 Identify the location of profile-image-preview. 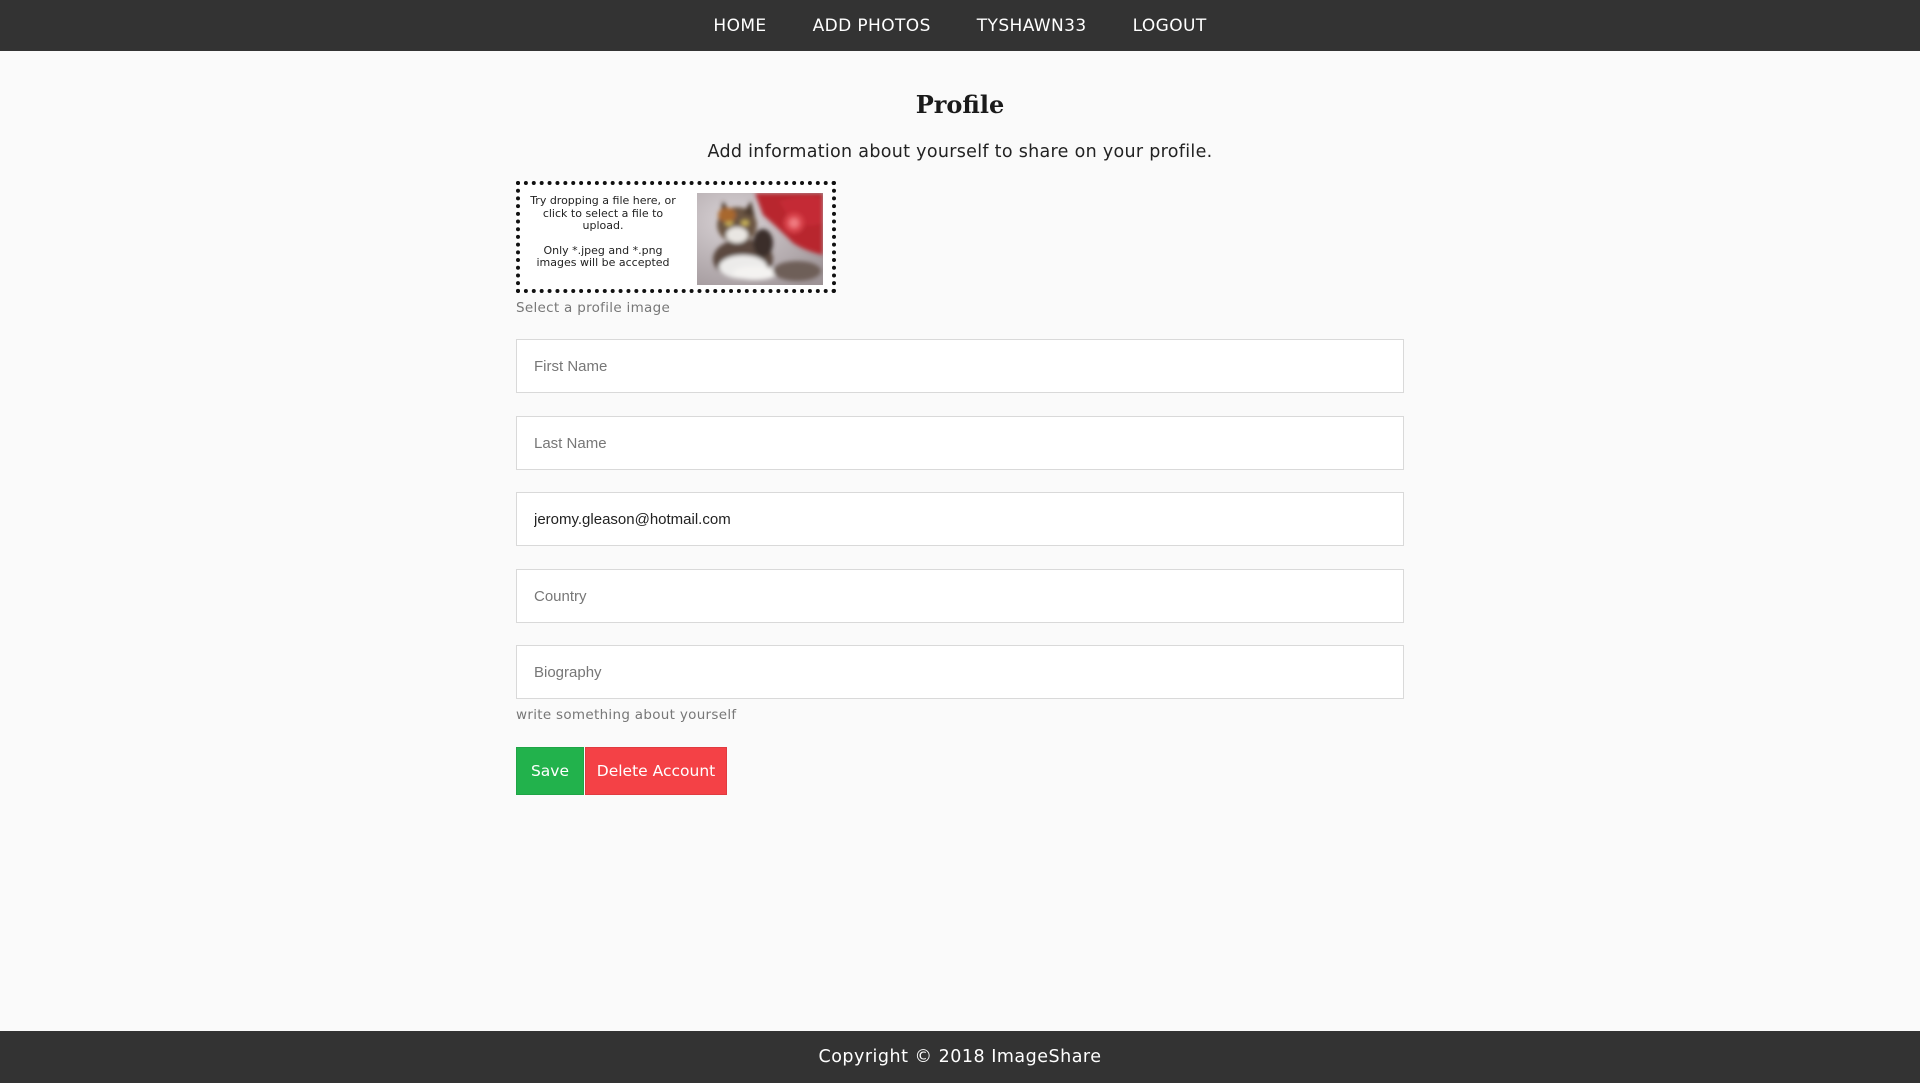
(760, 239).